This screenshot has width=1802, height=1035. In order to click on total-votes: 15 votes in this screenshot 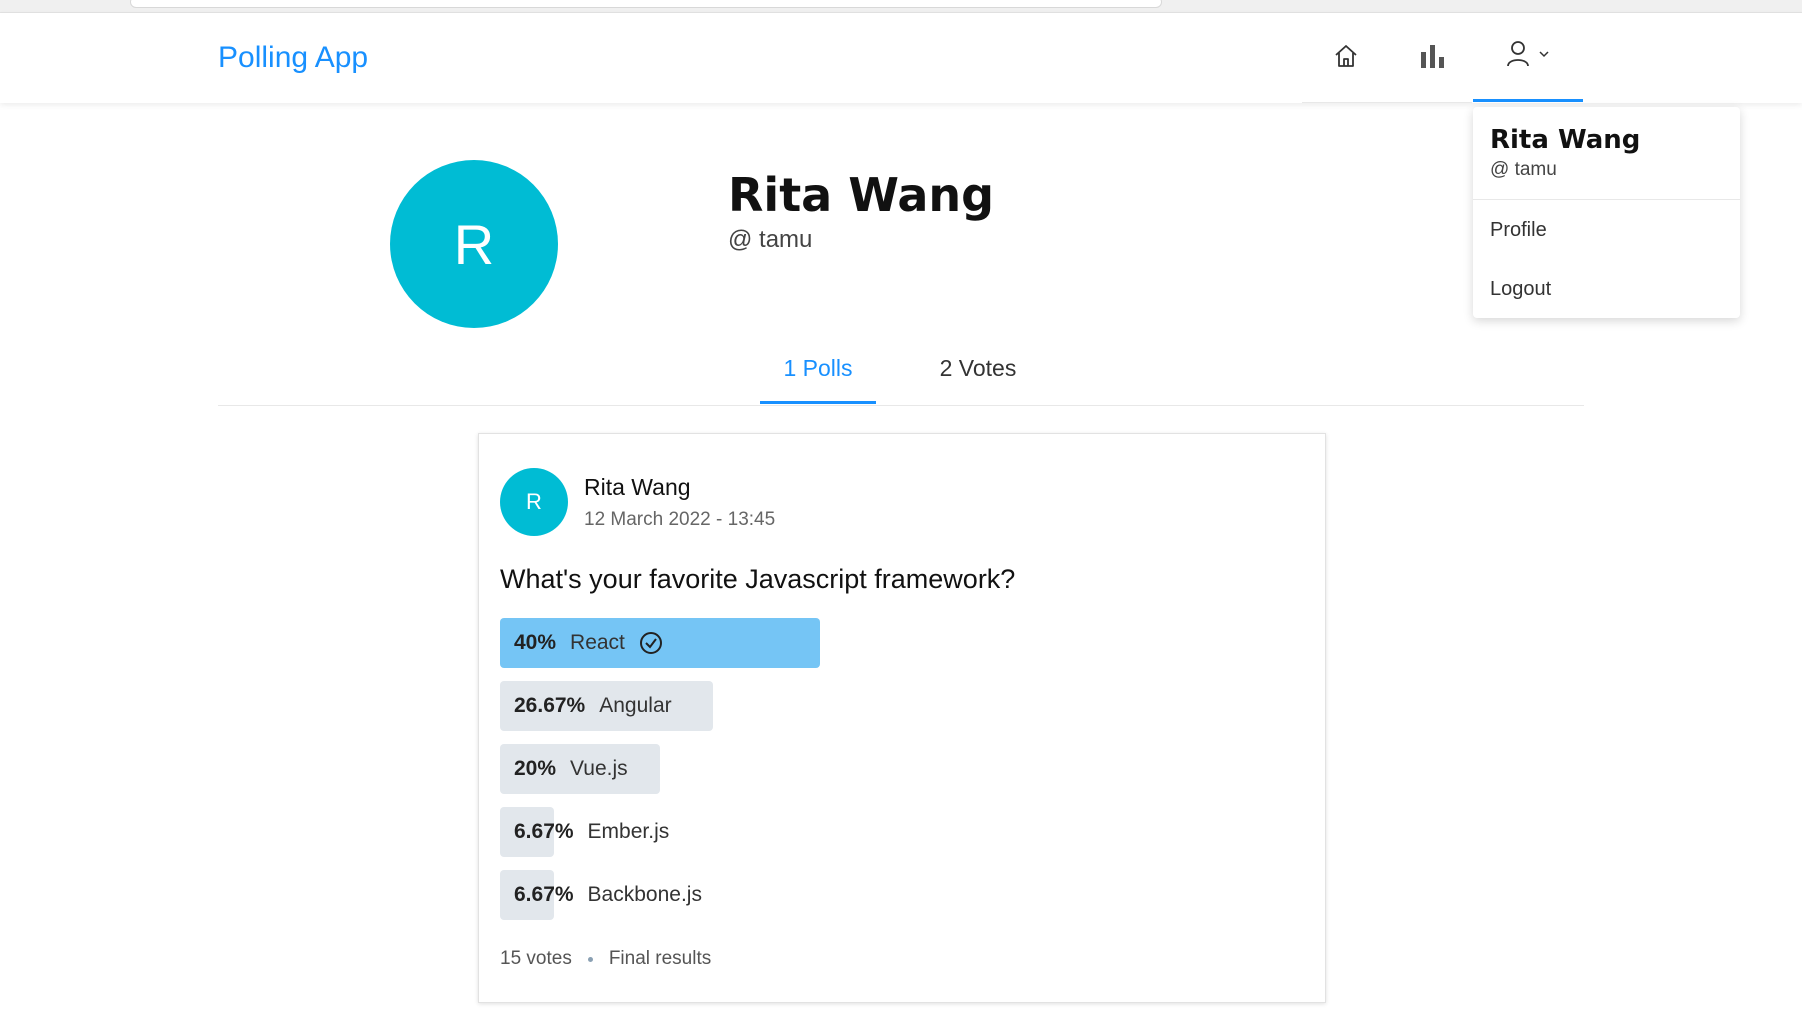, I will do `click(536, 958)`.